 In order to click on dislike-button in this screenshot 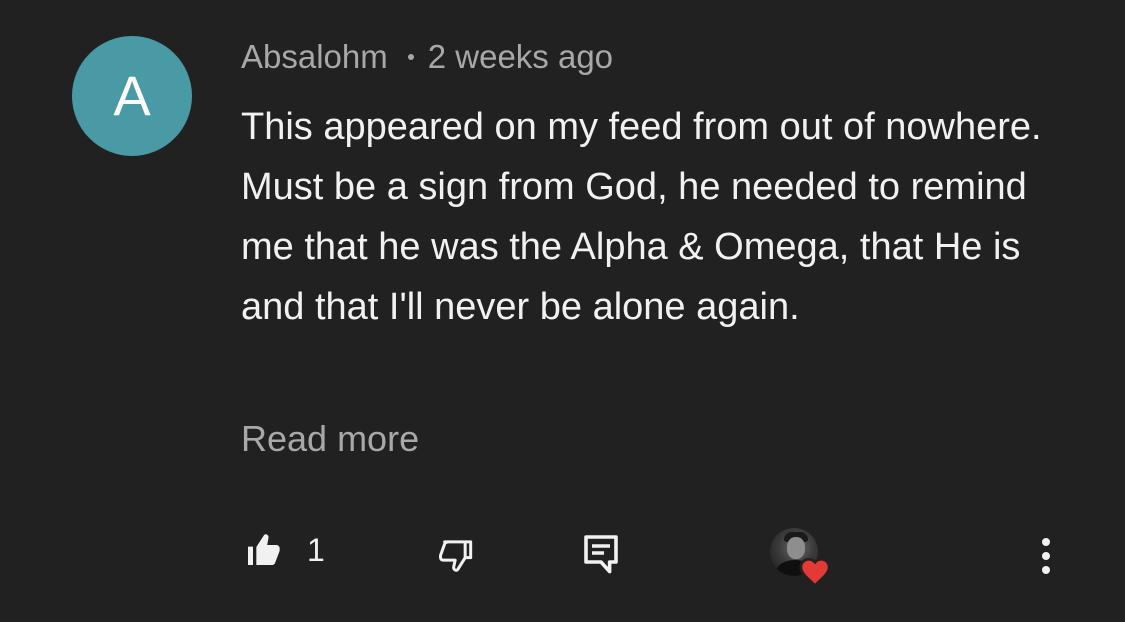, I will do `click(456, 556)`.